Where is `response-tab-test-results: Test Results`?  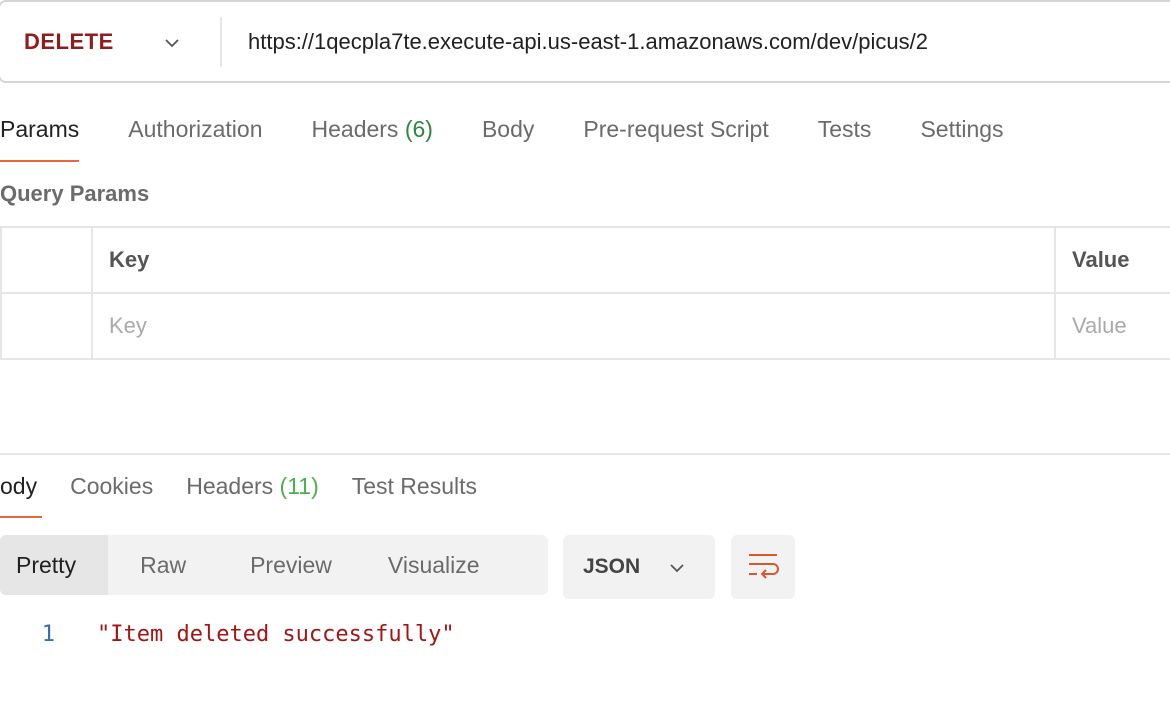
response-tab-test-results: Test Results is located at coordinates (414, 489).